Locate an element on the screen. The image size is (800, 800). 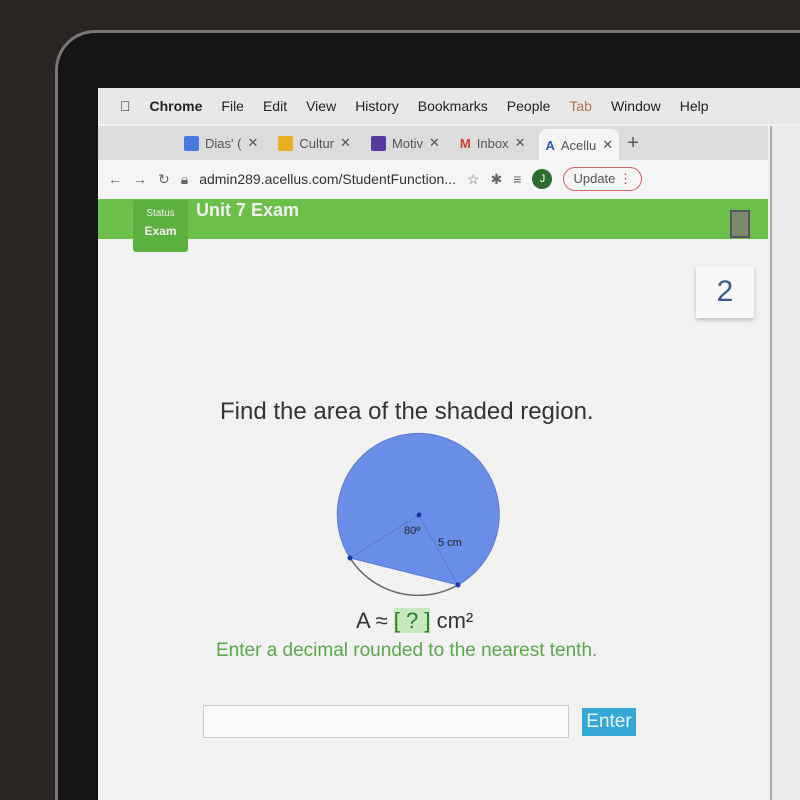
angle-label: 80º is located at coordinates (412, 531).